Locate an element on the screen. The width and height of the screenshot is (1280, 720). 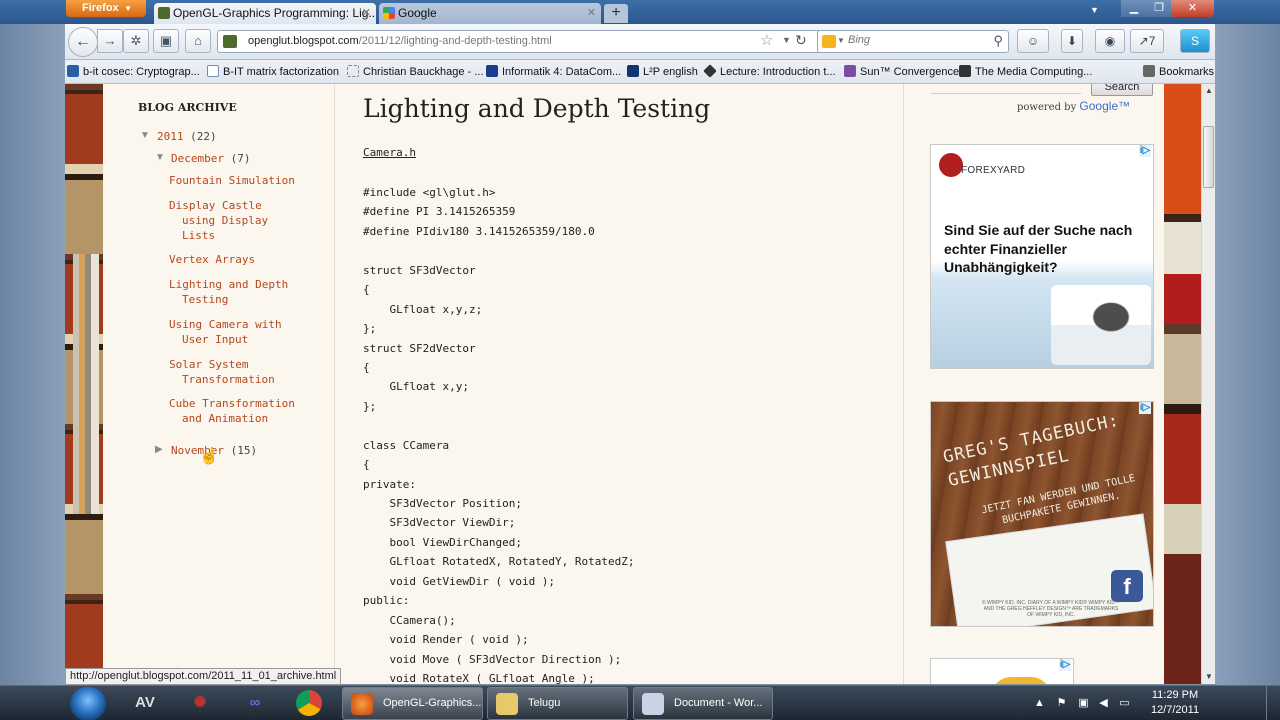
history-dropdown-icon: ▼ is located at coordinates (786, 40).